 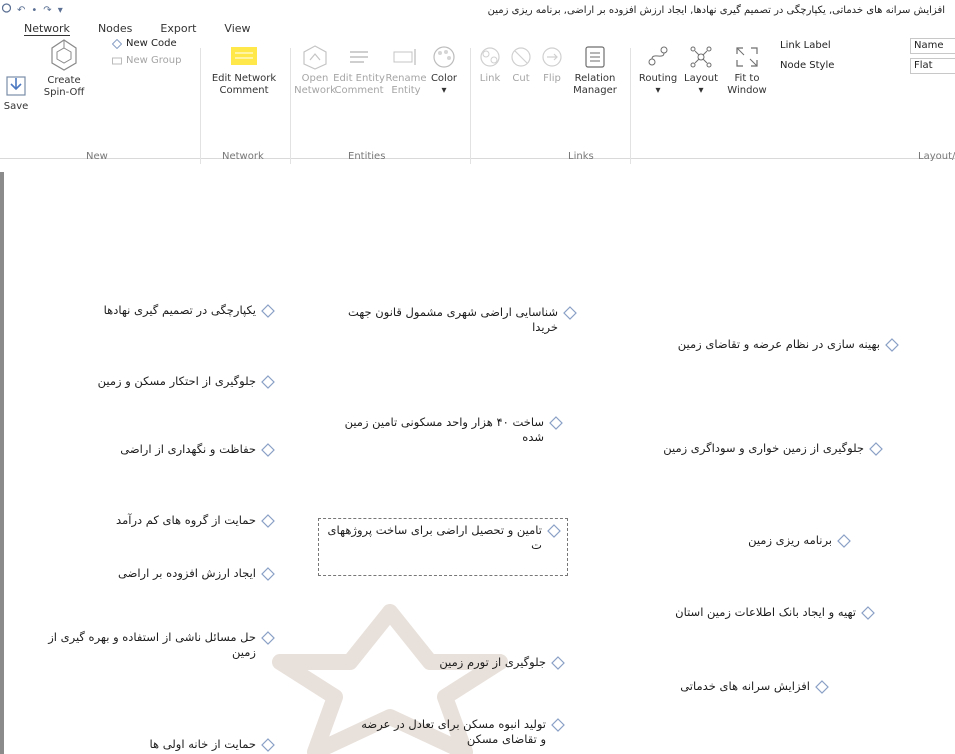 I want to click on spin-off-icon, so click(x=64, y=55).